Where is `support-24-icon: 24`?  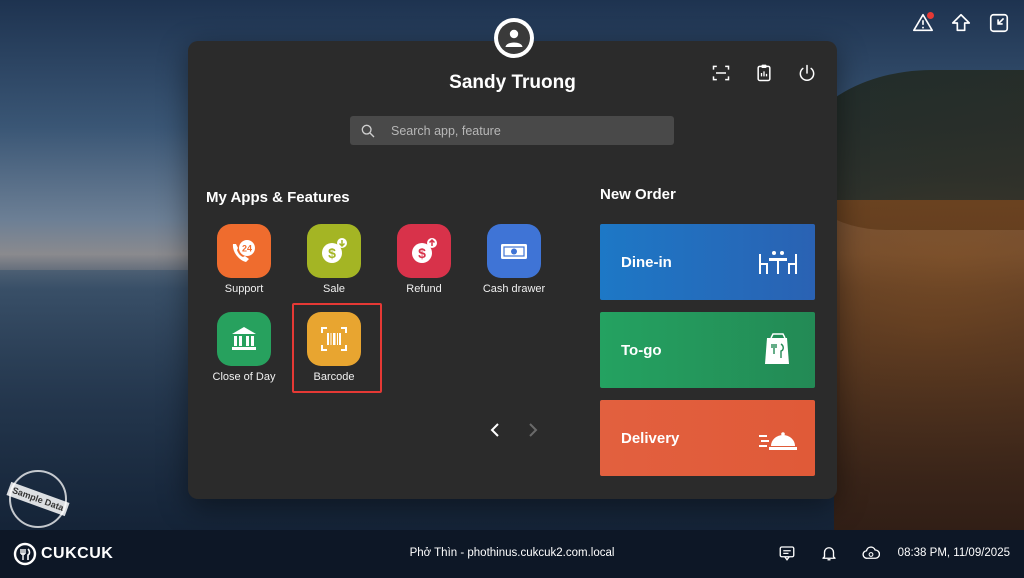 support-24-icon: 24 is located at coordinates (243, 251).